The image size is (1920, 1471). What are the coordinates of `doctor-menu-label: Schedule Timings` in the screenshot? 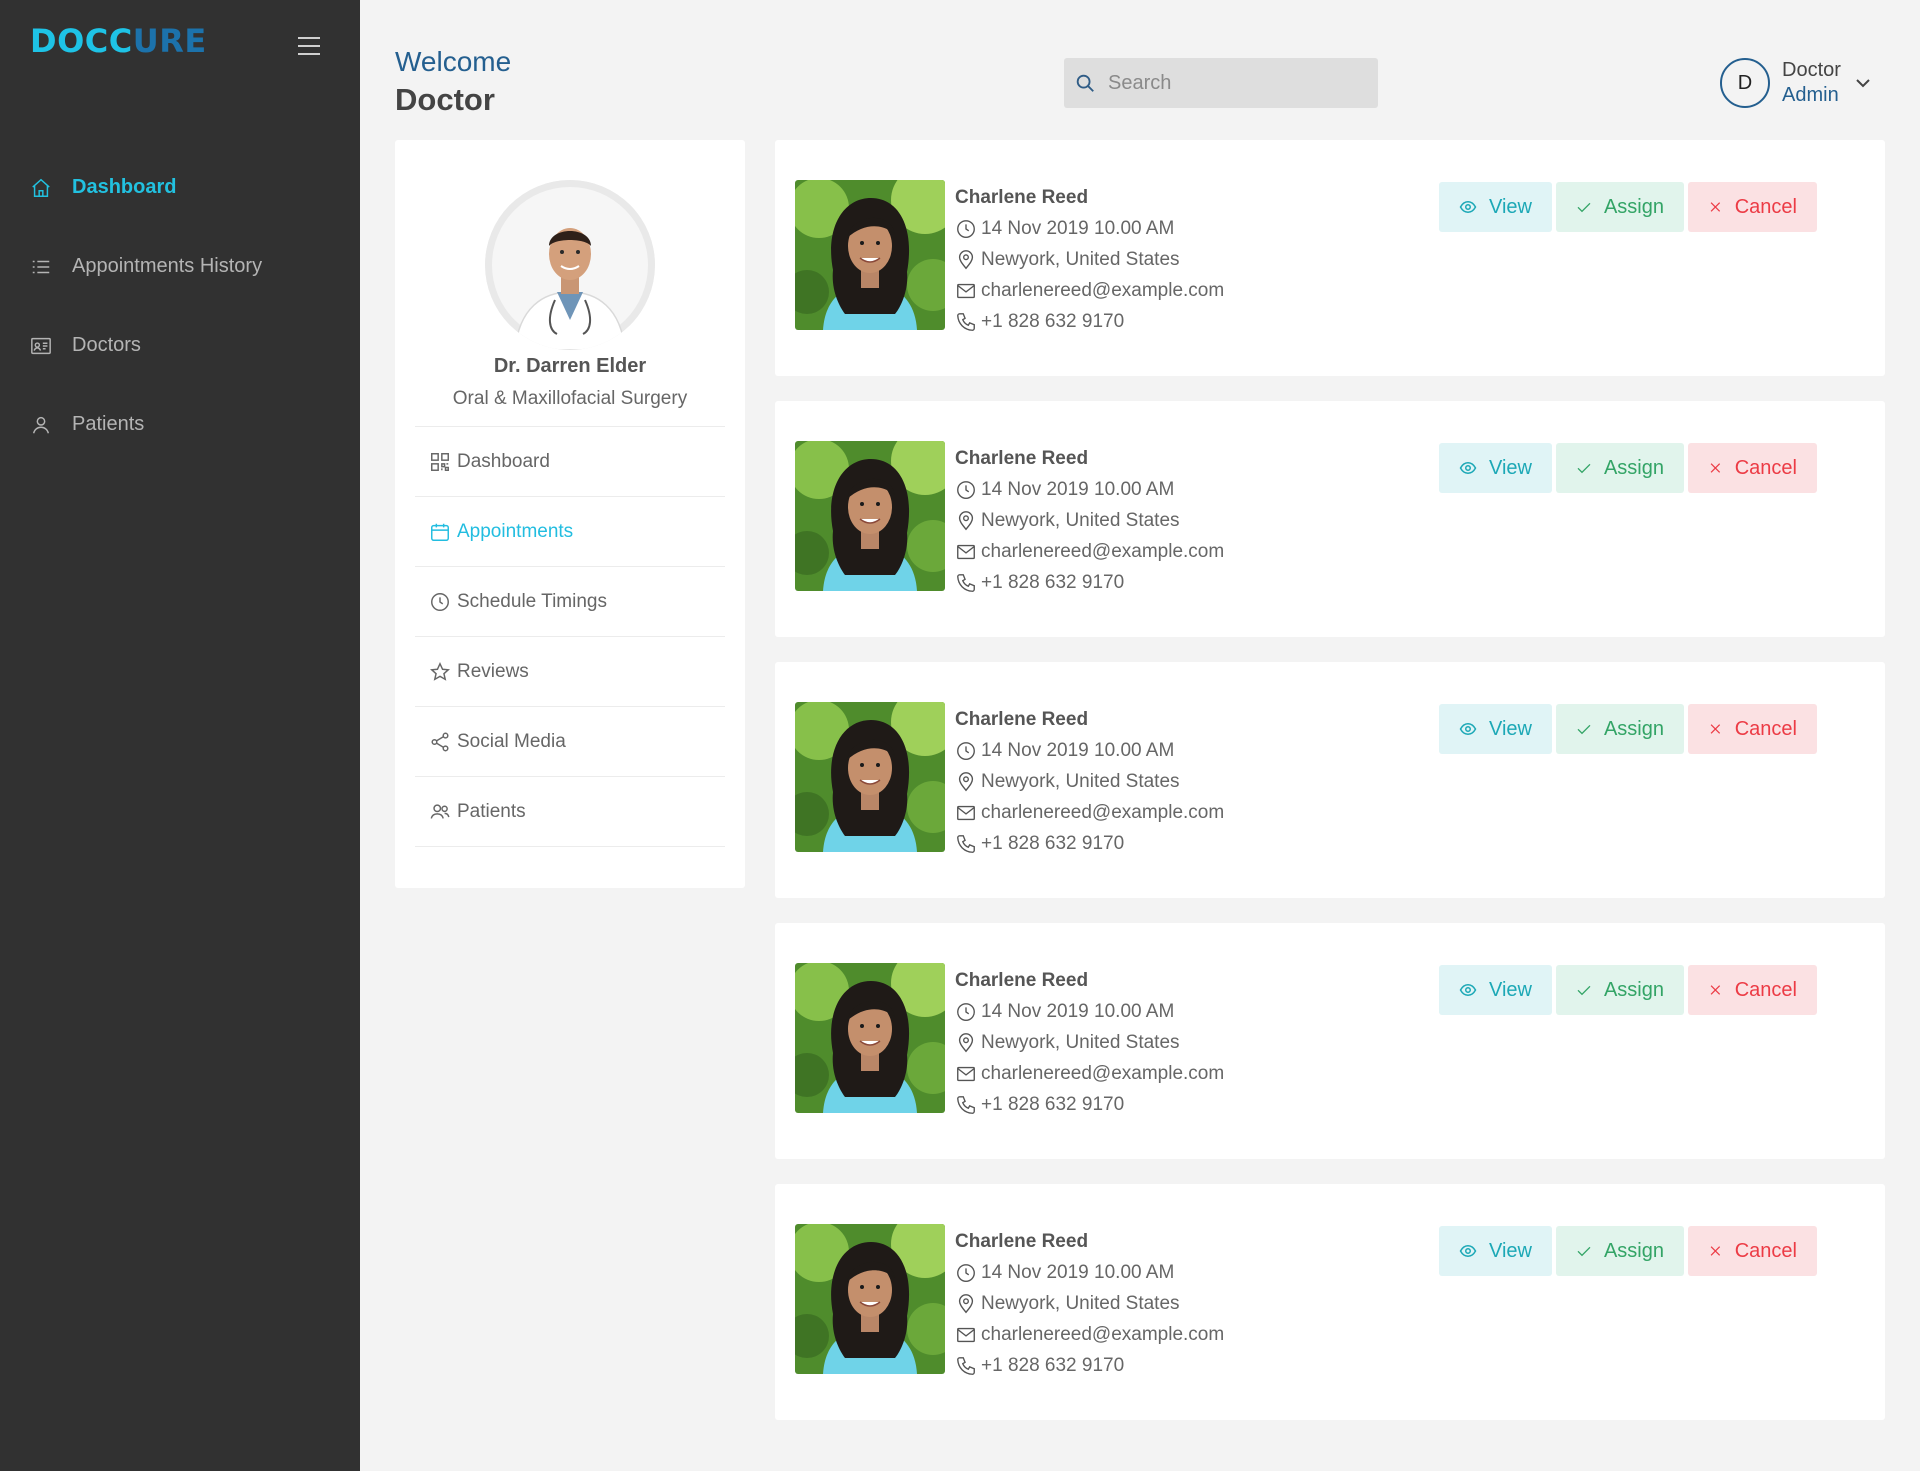 It's located at (532, 601).